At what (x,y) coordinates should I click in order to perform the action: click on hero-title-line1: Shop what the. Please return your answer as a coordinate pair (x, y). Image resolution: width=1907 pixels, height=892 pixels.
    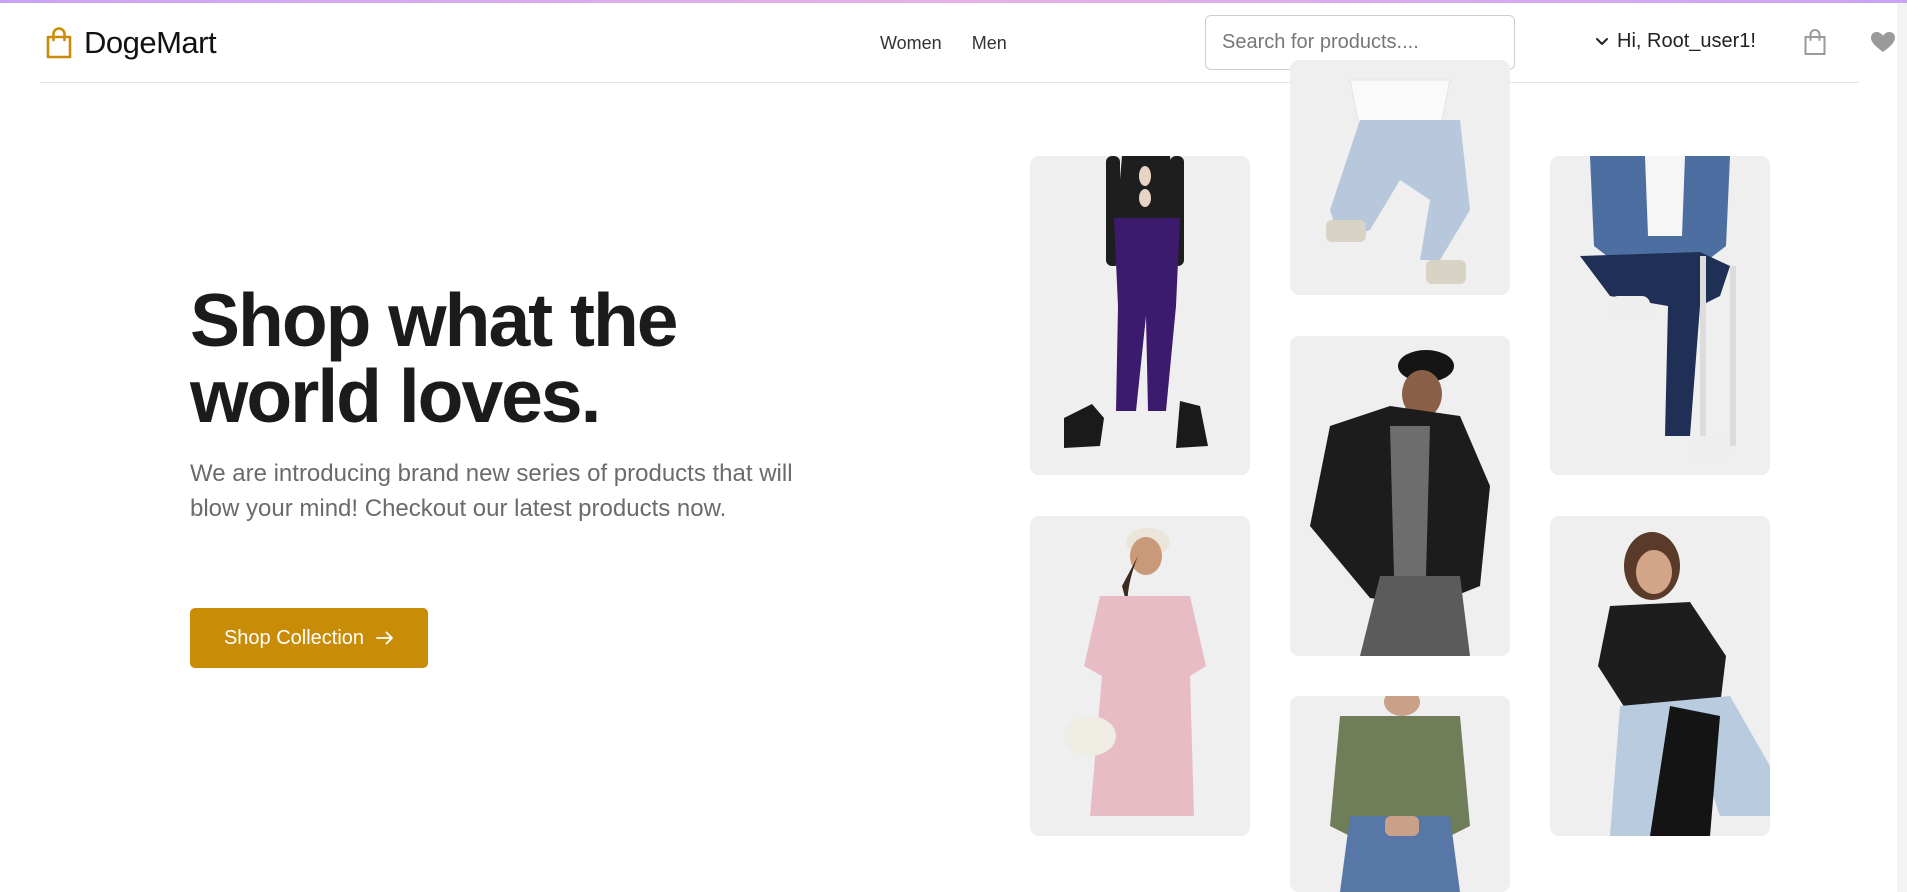
    Looking at the image, I should click on (434, 320).